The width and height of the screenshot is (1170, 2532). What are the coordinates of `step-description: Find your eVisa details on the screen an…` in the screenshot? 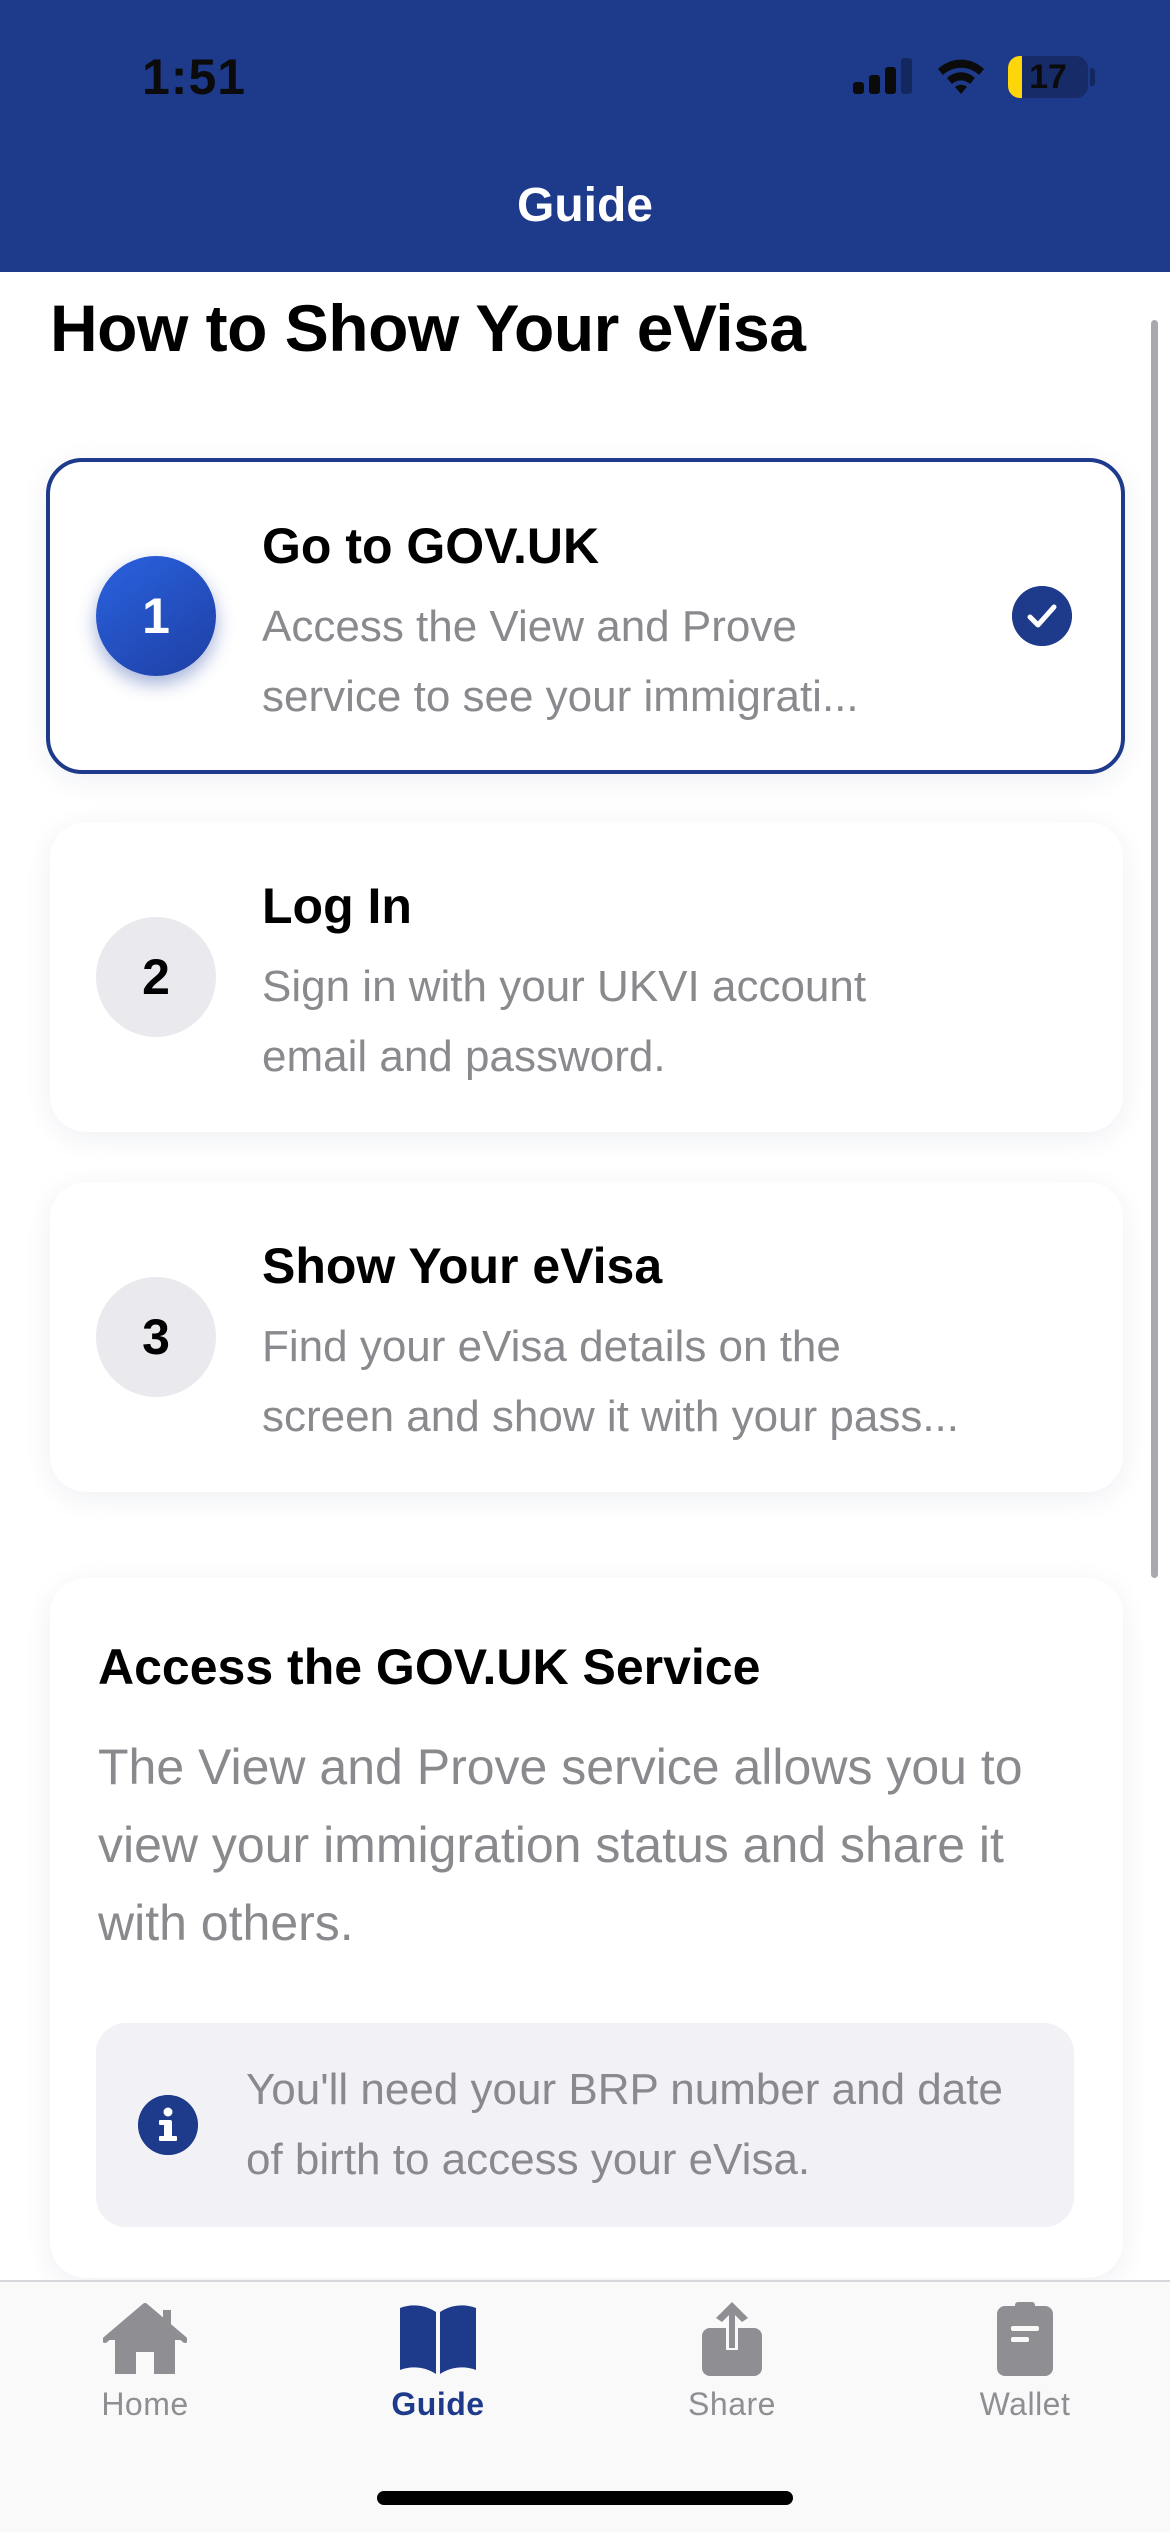 It's located at (610, 1381).